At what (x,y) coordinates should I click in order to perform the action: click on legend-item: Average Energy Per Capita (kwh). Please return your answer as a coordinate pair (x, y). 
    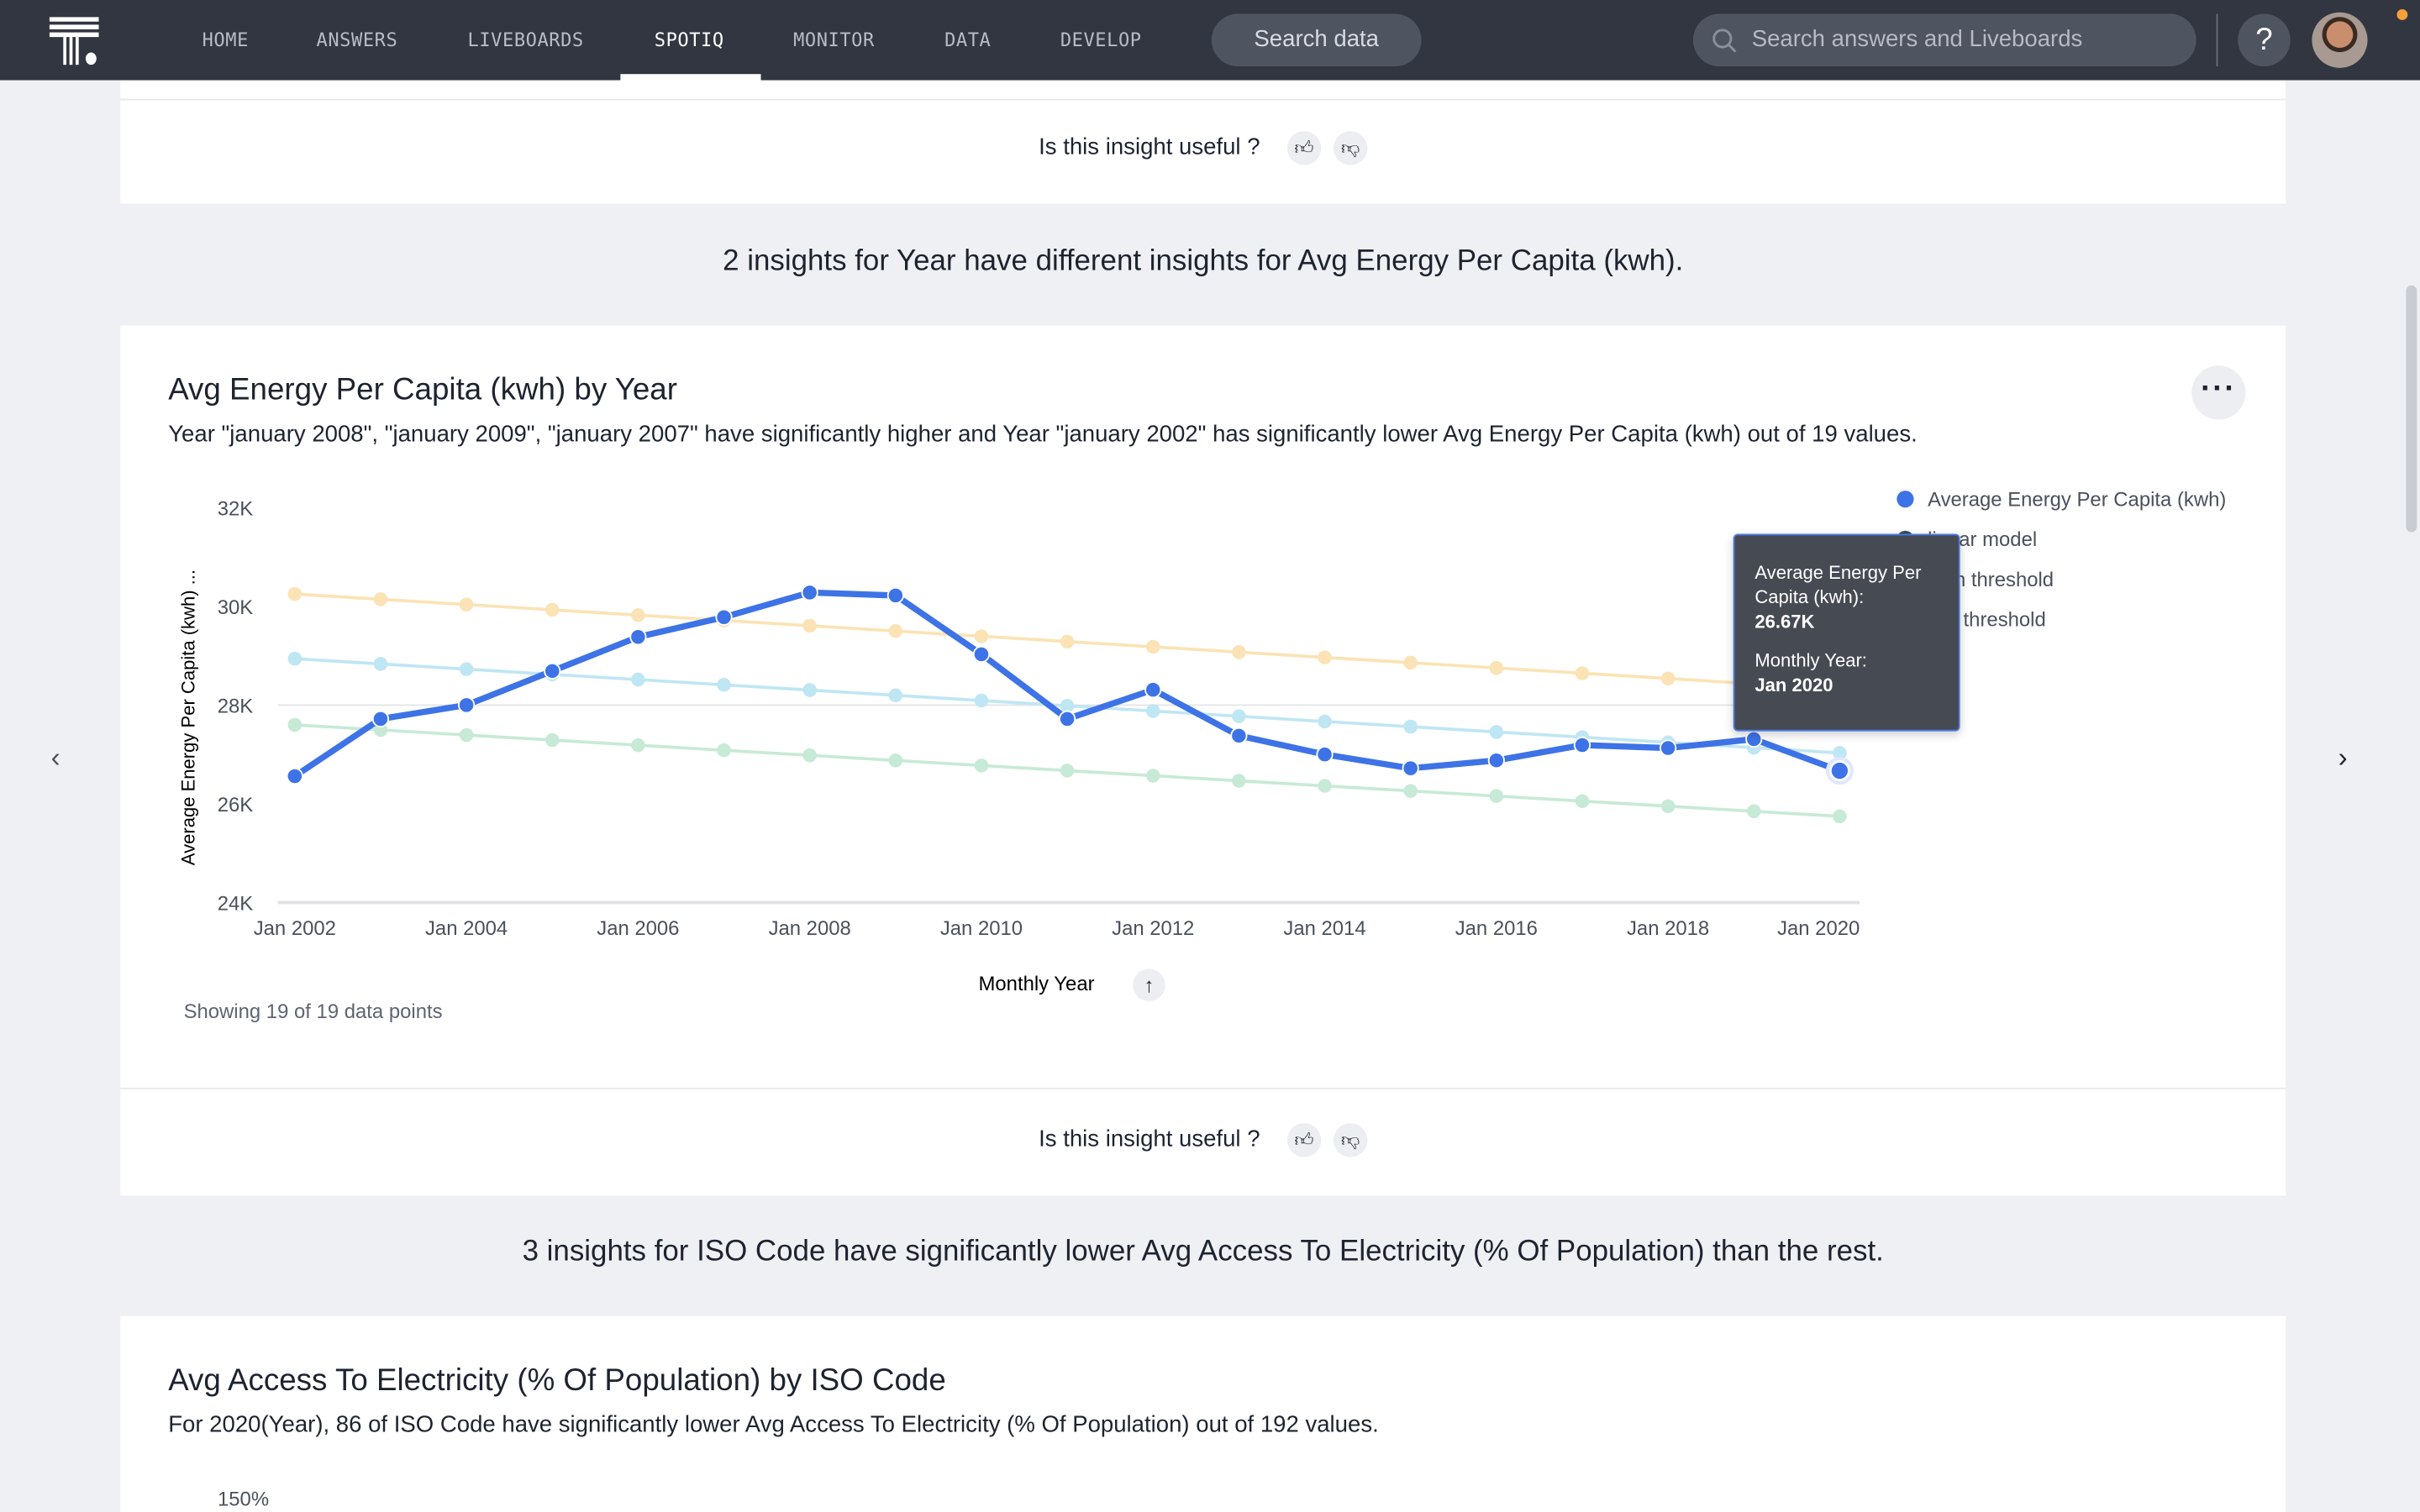
    Looking at the image, I should click on (2061, 499).